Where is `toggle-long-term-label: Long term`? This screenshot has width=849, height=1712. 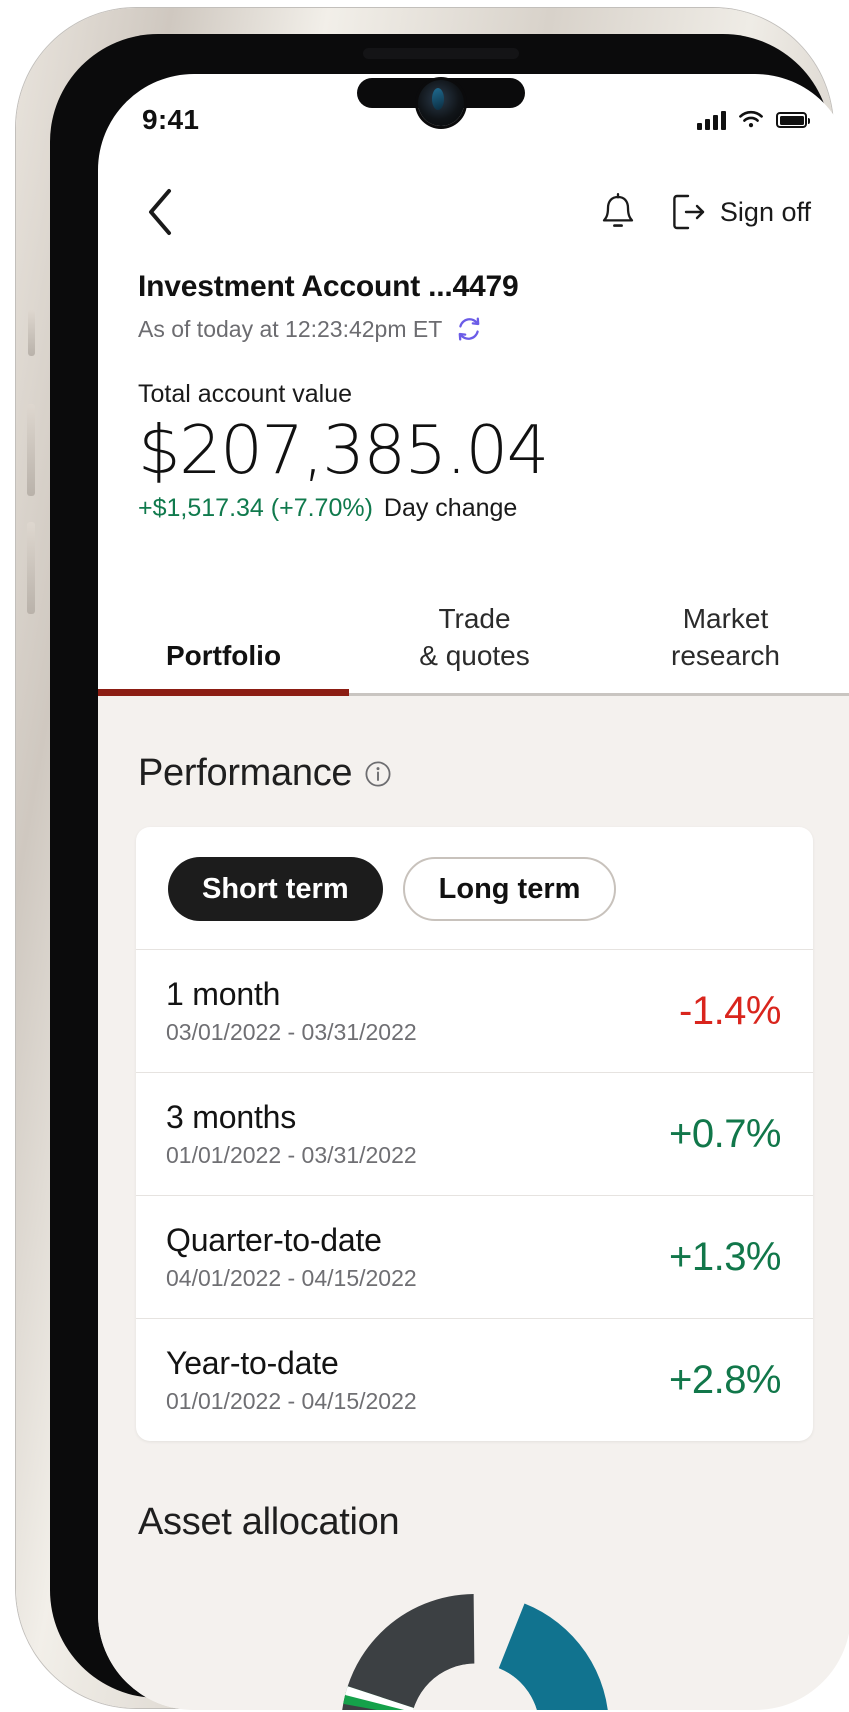
toggle-long-term-label: Long term is located at coordinates (509, 888).